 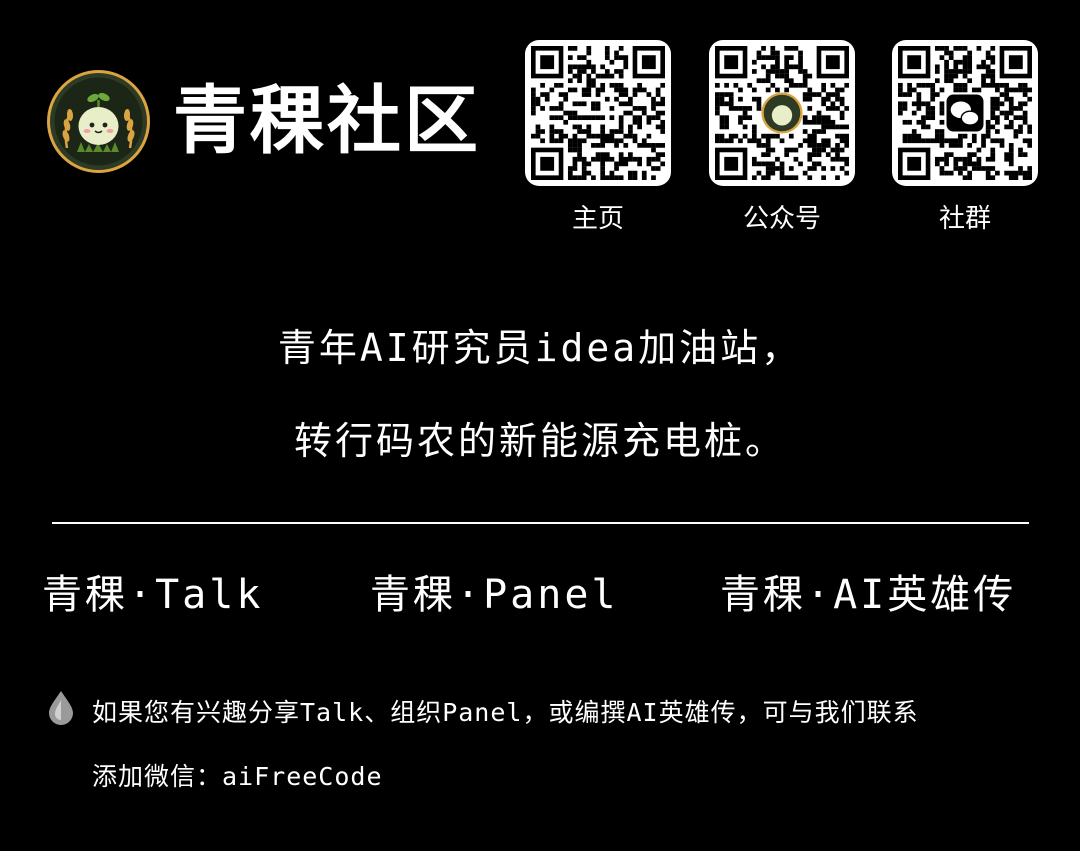 What do you see at coordinates (153, 595) in the screenshot?
I see `series-talk: 青稞·Talk` at bounding box center [153, 595].